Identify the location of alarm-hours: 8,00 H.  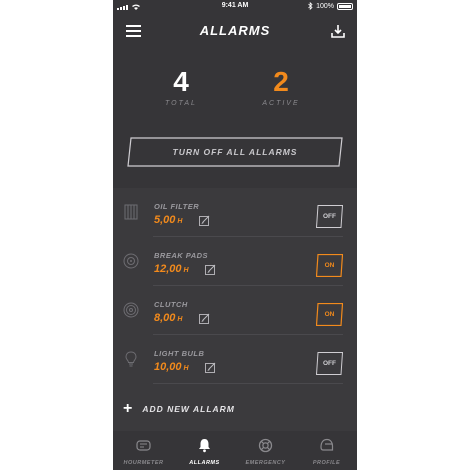
(168, 318).